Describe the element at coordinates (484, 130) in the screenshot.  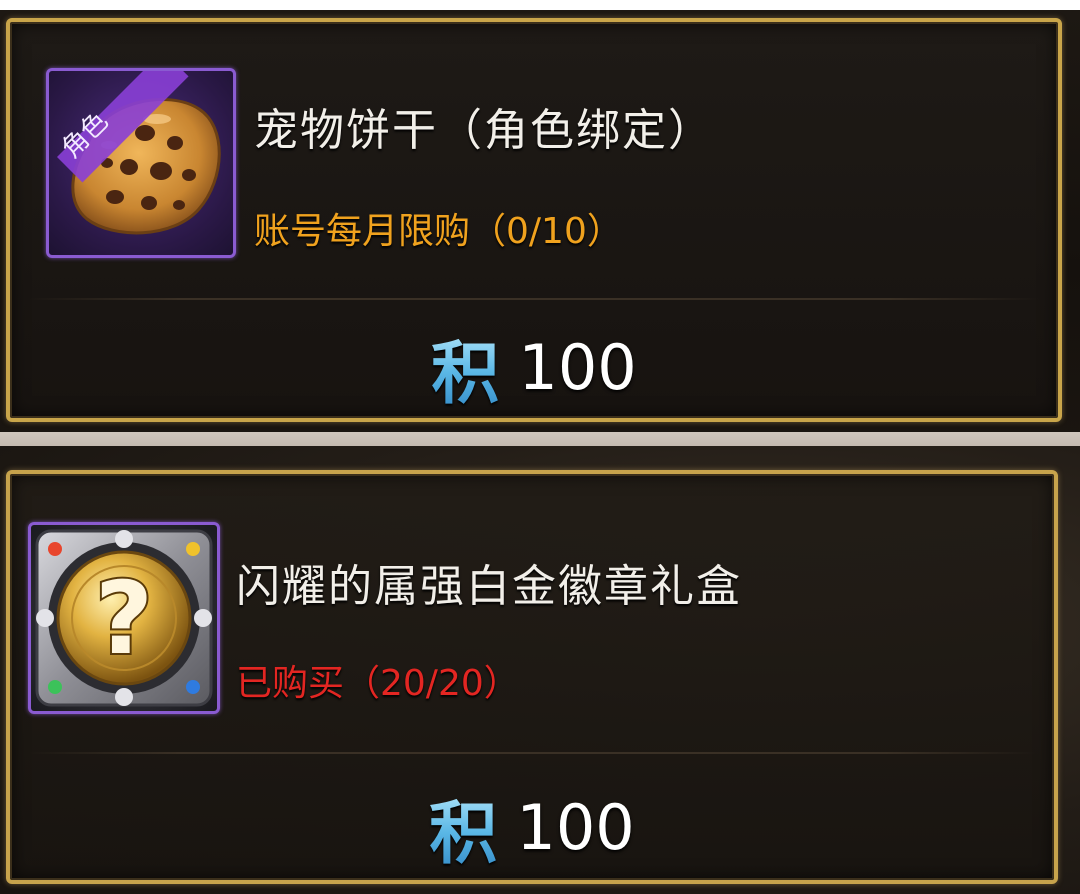
I see `item-name: 宠物饼干（角色绑定）` at that location.